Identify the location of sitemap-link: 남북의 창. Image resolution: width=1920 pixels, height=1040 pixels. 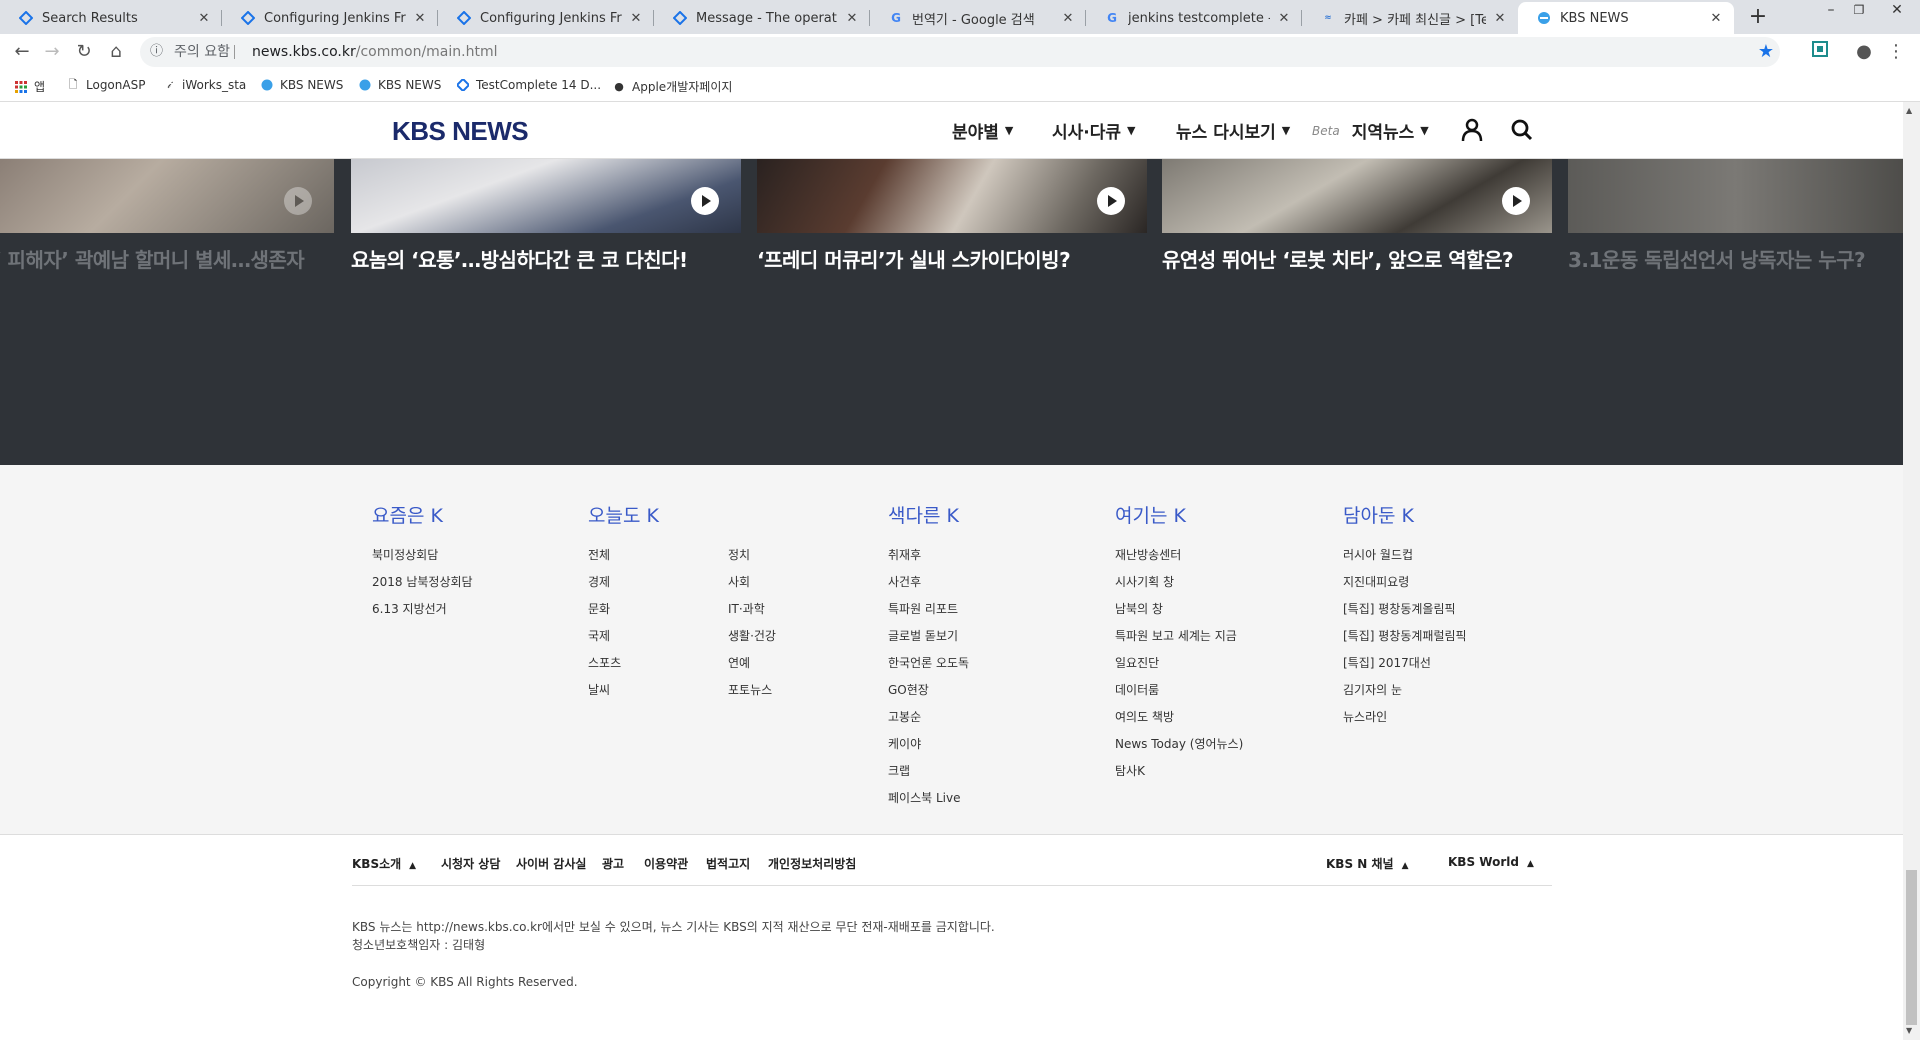
(1139, 608).